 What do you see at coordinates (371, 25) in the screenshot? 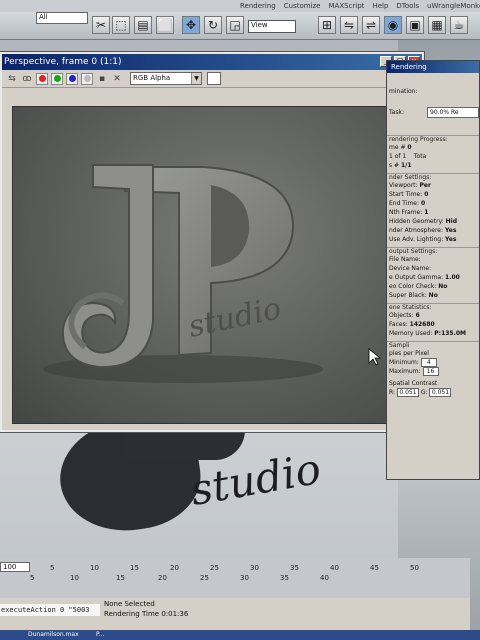
I see `align-icon: ⇌` at bounding box center [371, 25].